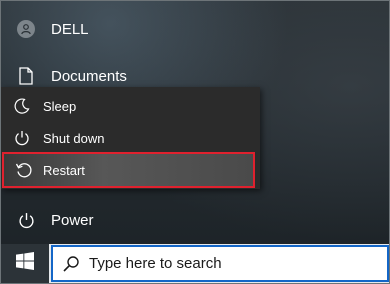 Image resolution: width=390 pixels, height=284 pixels. I want to click on sleep-menu-item: Sleep, so click(130, 106).